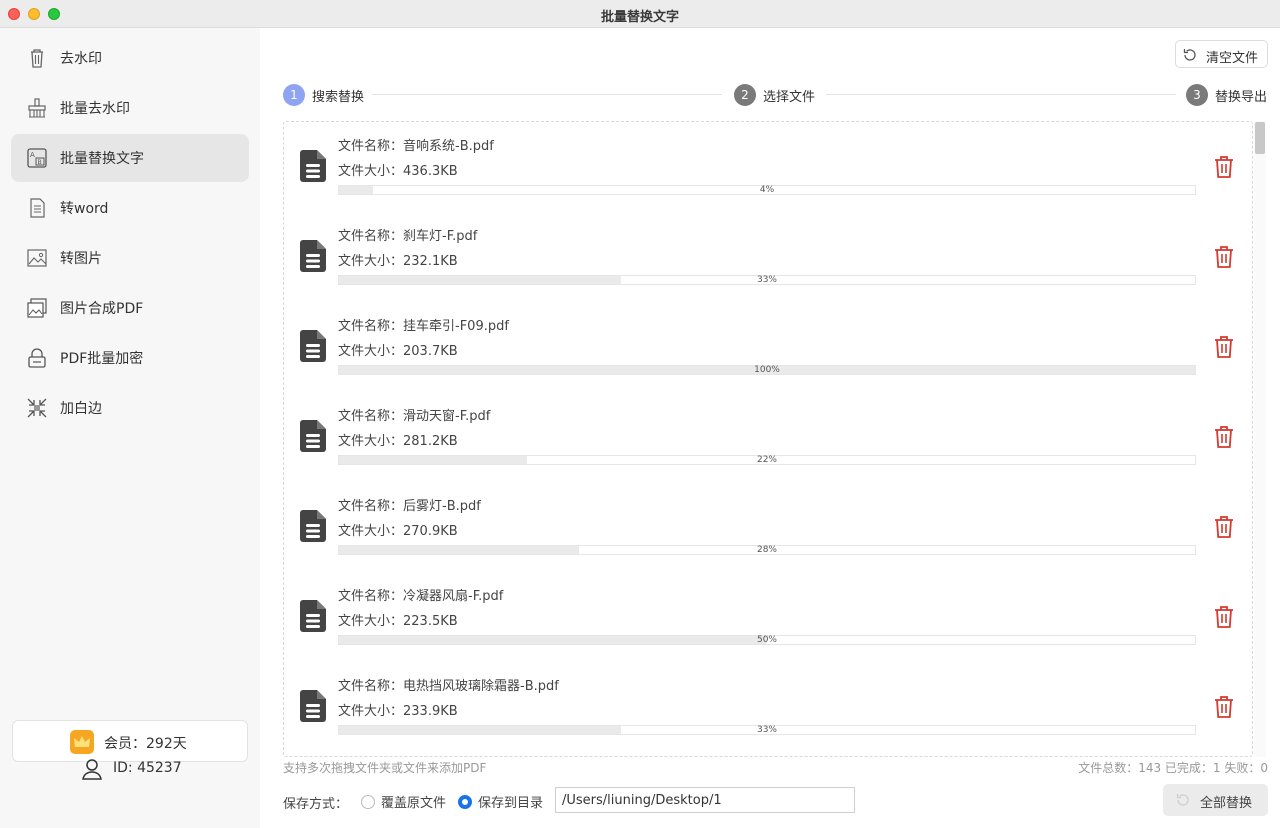  I want to click on overwrite-radio: 覆盖原文件, so click(403, 801).